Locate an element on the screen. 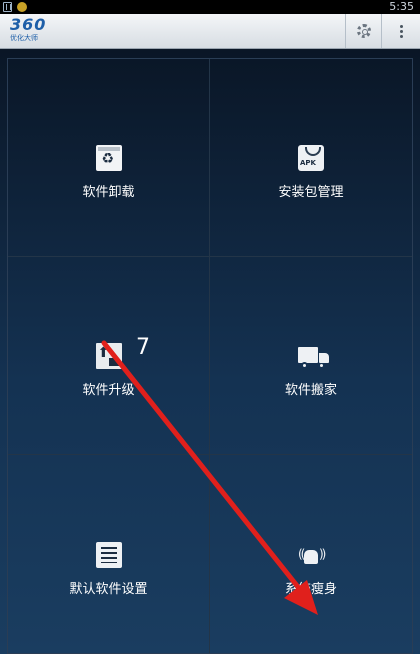 This screenshot has width=420, height=654. upgrade-icon is located at coordinates (108, 356).